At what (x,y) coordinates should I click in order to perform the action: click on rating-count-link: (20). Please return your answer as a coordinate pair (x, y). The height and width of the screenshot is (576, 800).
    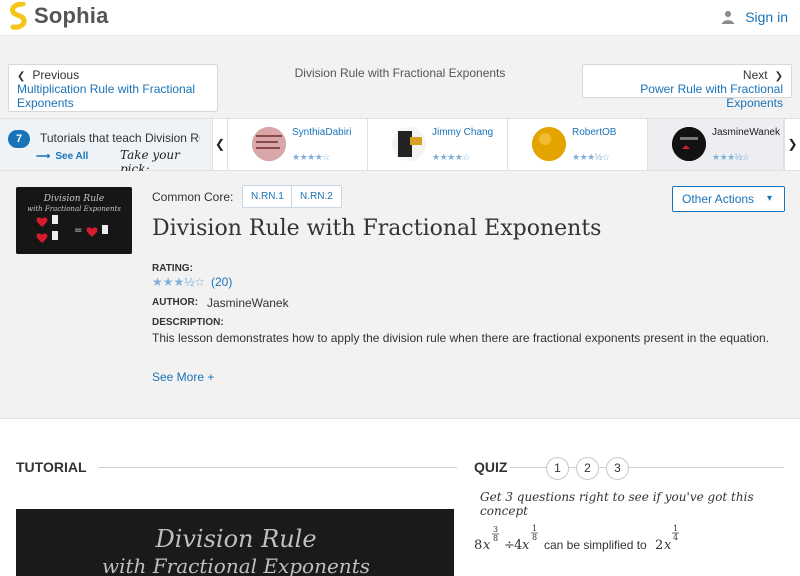
    Looking at the image, I should click on (221, 282).